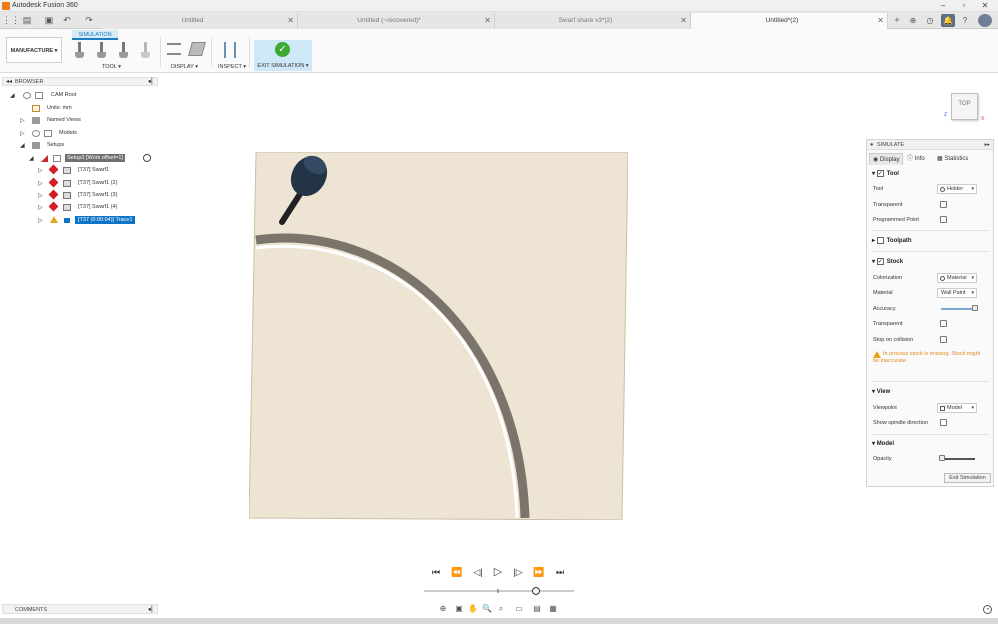 Image resolution: width=998 pixels, height=624 pixels. Describe the element at coordinates (27, 20) in the screenshot. I see `file-menu-icon: ▤` at that location.